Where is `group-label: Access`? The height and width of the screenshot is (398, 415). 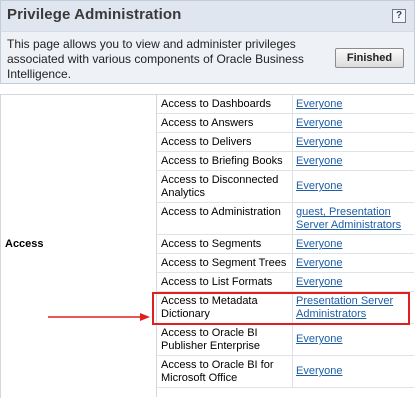
group-label: Access is located at coordinates (24, 244).